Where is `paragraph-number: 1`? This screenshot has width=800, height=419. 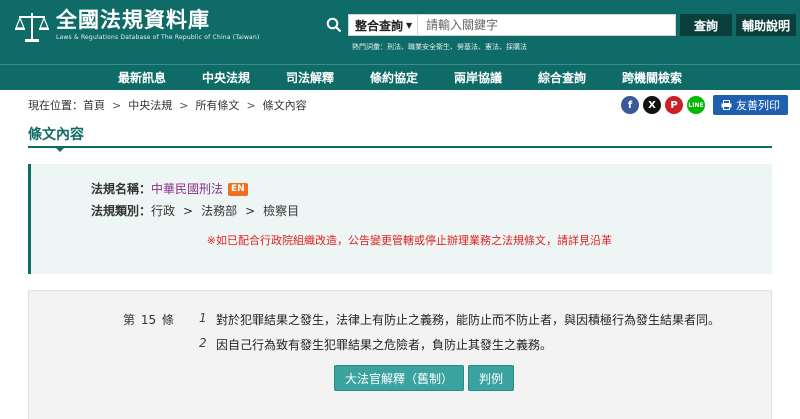
paragraph-number: 1 is located at coordinates (203, 318).